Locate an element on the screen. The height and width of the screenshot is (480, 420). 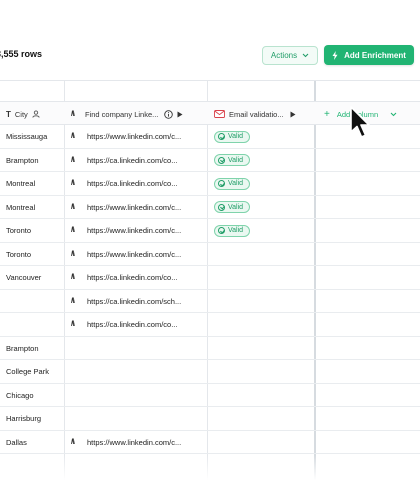
column-header-city: T City is located at coordinates (32, 114).